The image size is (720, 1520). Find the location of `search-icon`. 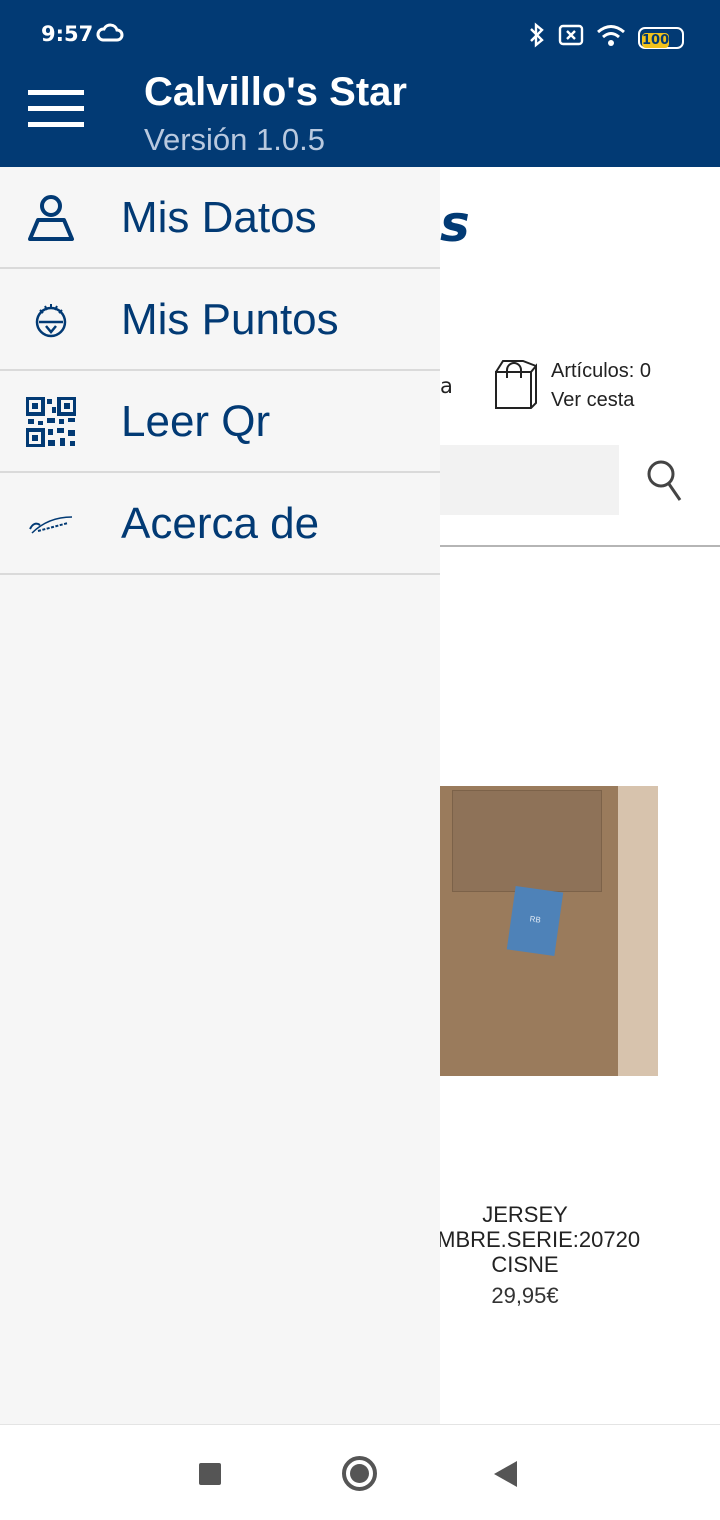

search-icon is located at coordinates (665, 483).